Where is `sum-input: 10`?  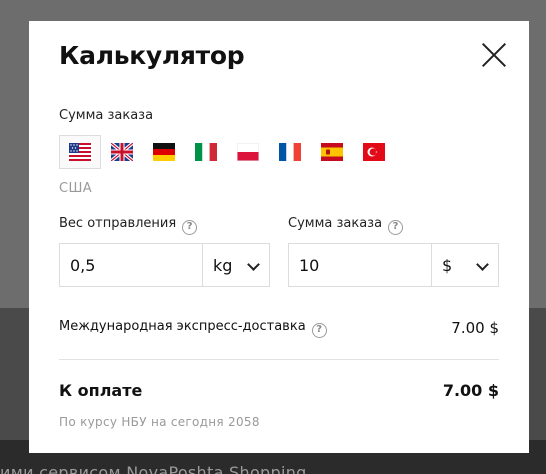 sum-input: 10 is located at coordinates (309, 265).